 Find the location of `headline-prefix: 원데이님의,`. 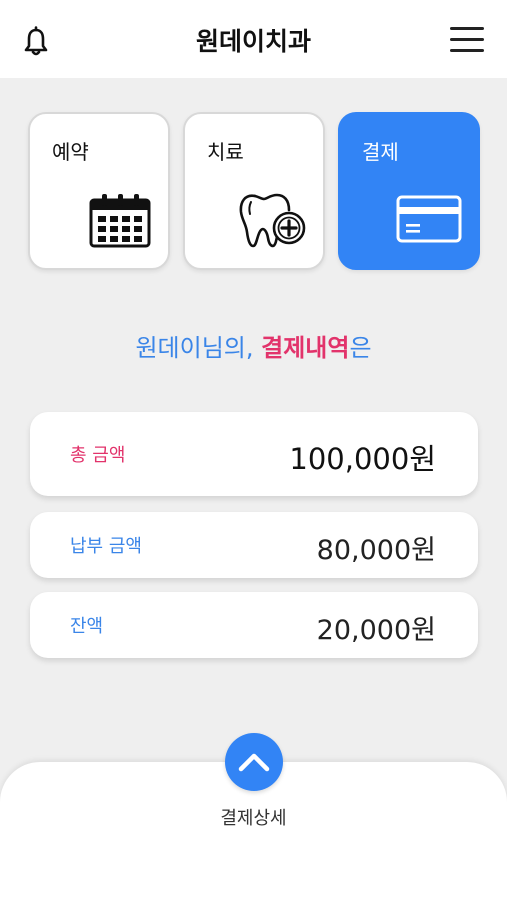

headline-prefix: 원데이님의, is located at coordinates (198, 348).